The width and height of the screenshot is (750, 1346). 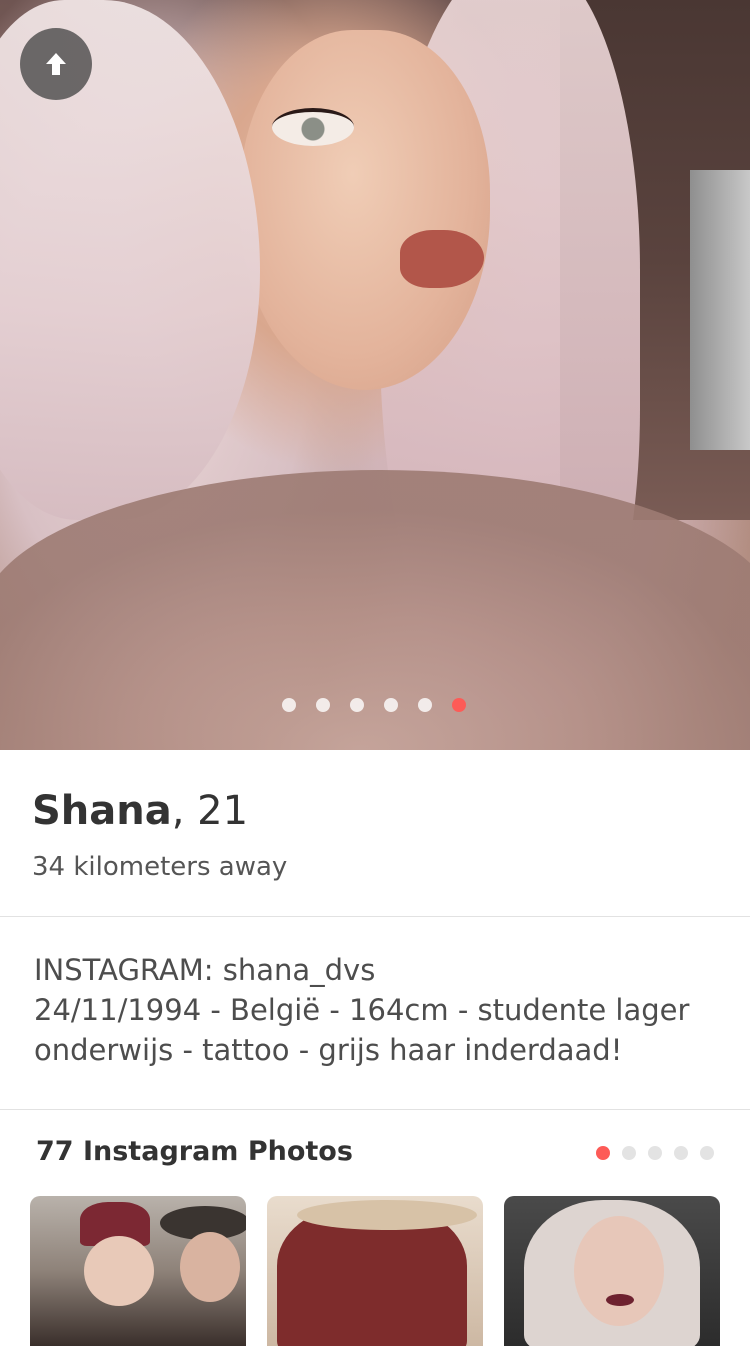 I want to click on instagram-pager, so click(x=655, y=1153).